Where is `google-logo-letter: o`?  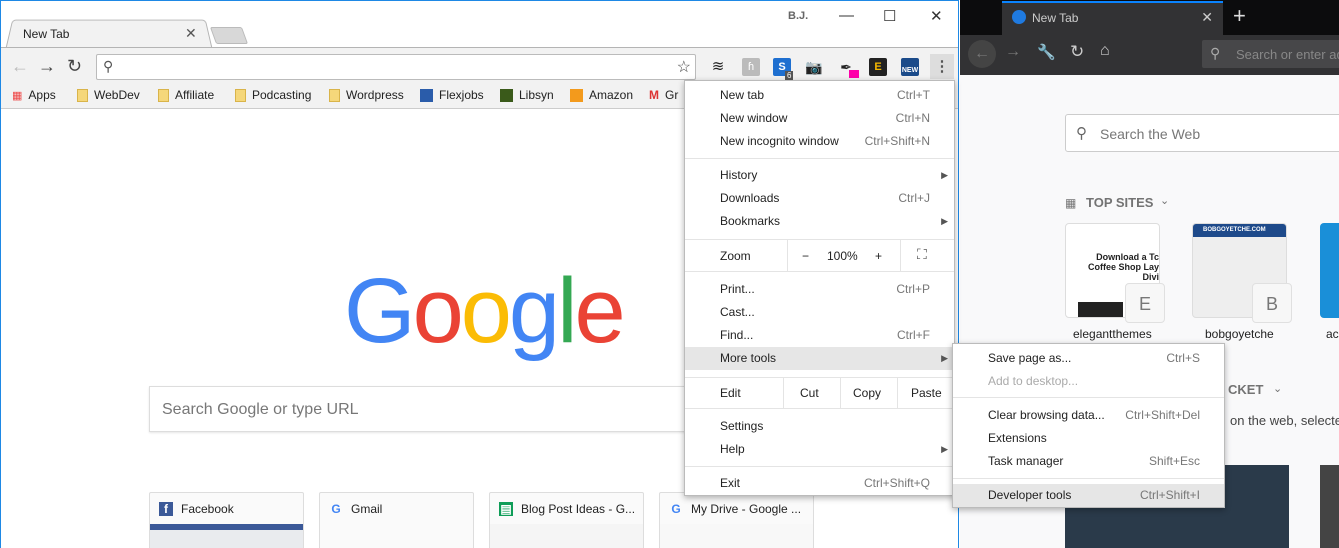
google-logo-letter: o is located at coordinates (486, 311).